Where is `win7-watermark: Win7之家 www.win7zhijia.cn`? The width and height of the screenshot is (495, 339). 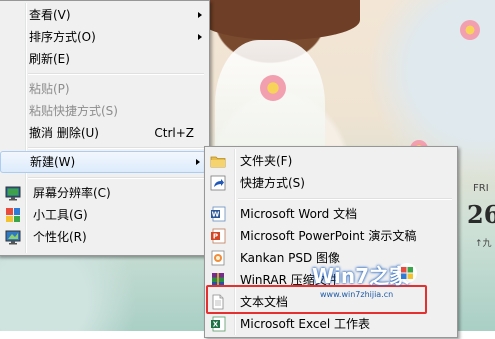
win7-watermark: Win7之家 www.win7zhijia.cn is located at coordinates (387, 282).